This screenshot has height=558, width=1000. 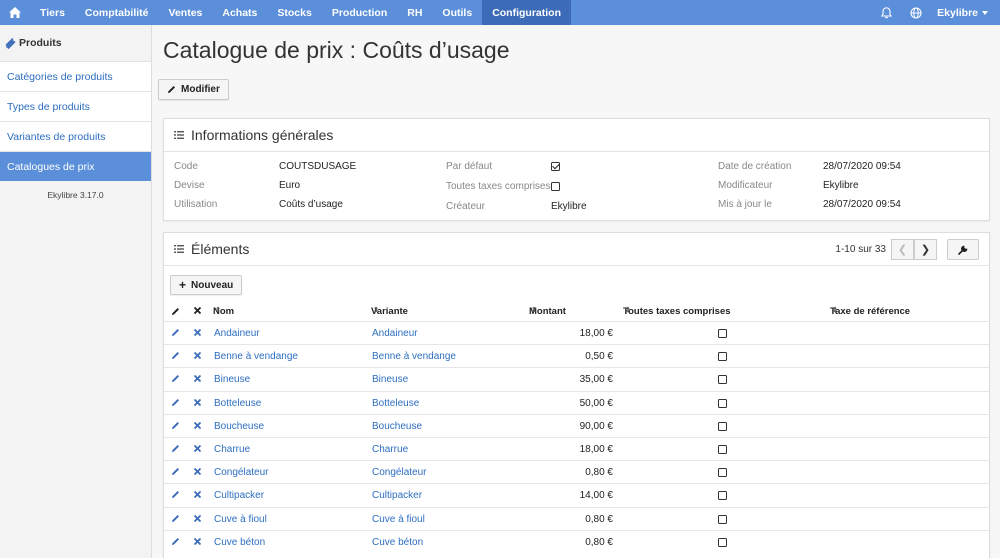 What do you see at coordinates (117, 12) in the screenshot?
I see `nav-comptabilite: Comptabilité` at bounding box center [117, 12].